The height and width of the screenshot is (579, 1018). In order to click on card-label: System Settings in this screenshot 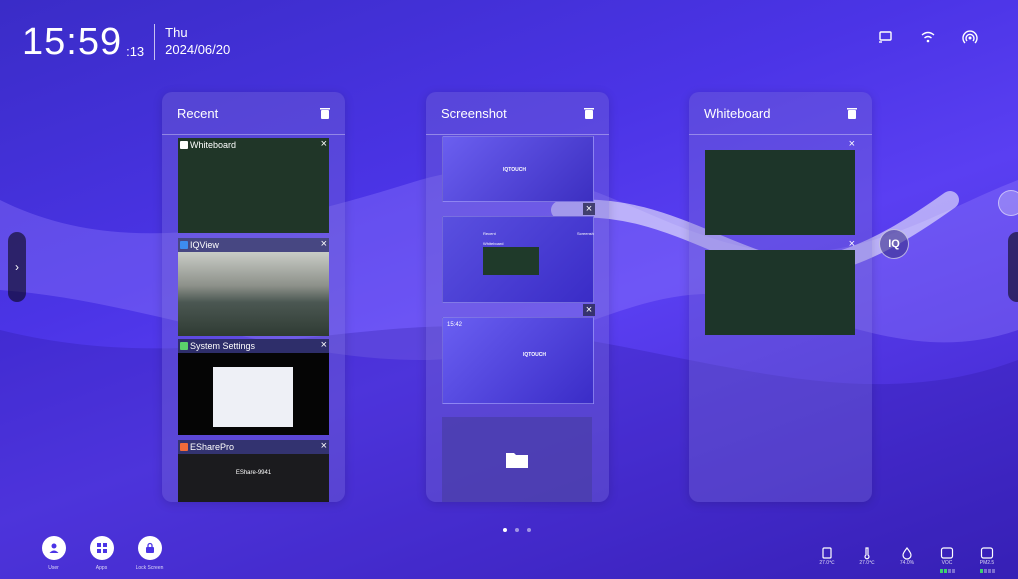, I will do `click(223, 346)`.